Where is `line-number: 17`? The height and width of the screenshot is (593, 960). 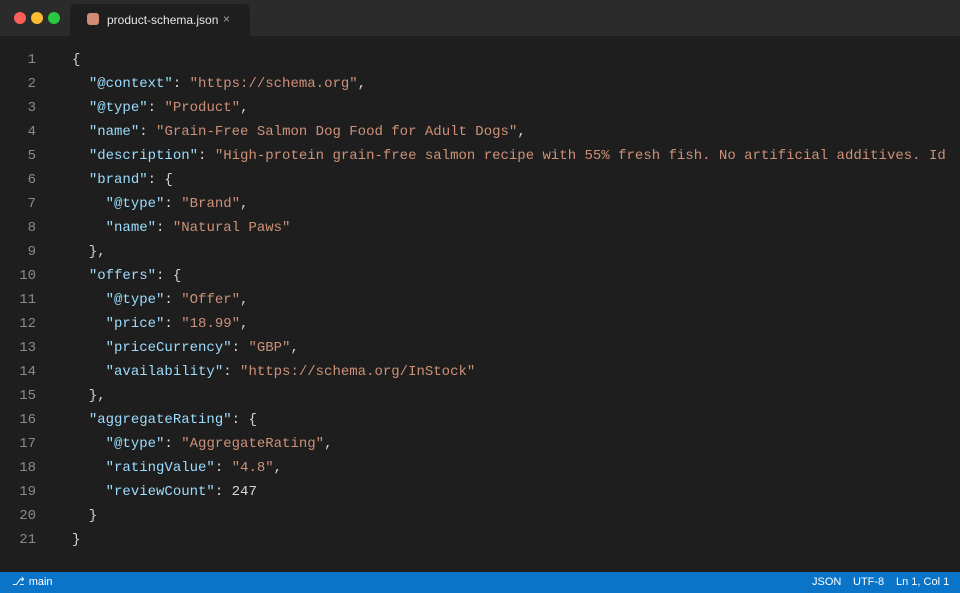
line-number: 17 is located at coordinates (27, 444).